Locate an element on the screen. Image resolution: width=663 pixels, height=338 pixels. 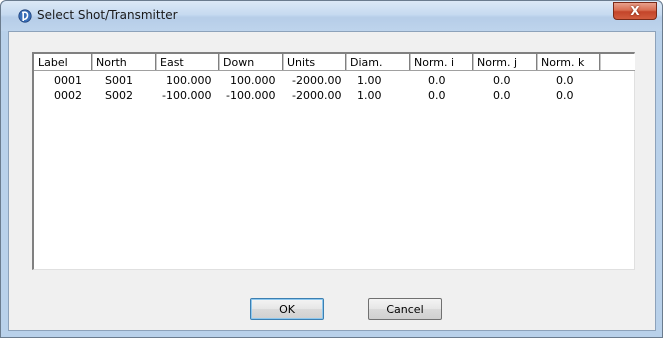
cell-label: 0001 is located at coordinates (68, 80).